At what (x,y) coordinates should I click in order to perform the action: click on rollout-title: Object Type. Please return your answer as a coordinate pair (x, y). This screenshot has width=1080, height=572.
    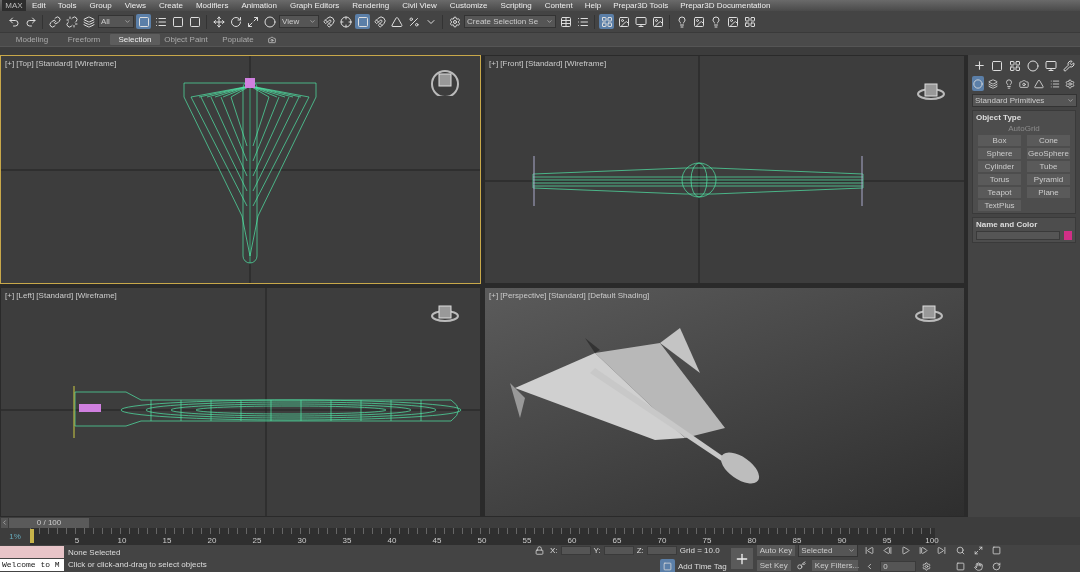
    Looking at the image, I should click on (1024, 117).